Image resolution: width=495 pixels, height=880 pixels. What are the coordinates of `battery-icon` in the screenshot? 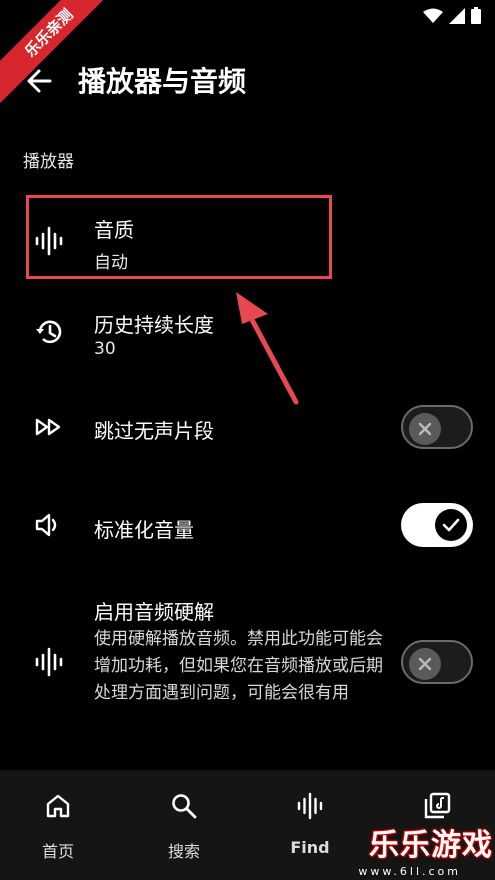 It's located at (476, 15).